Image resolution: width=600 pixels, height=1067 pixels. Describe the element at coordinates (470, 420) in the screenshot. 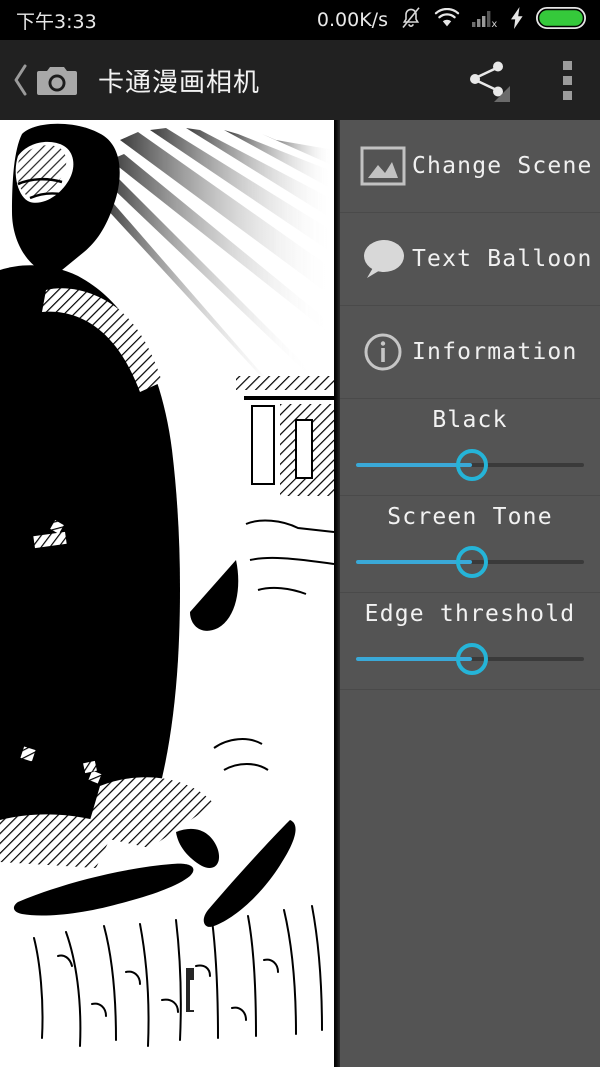

I see `slider-label: Black` at that location.